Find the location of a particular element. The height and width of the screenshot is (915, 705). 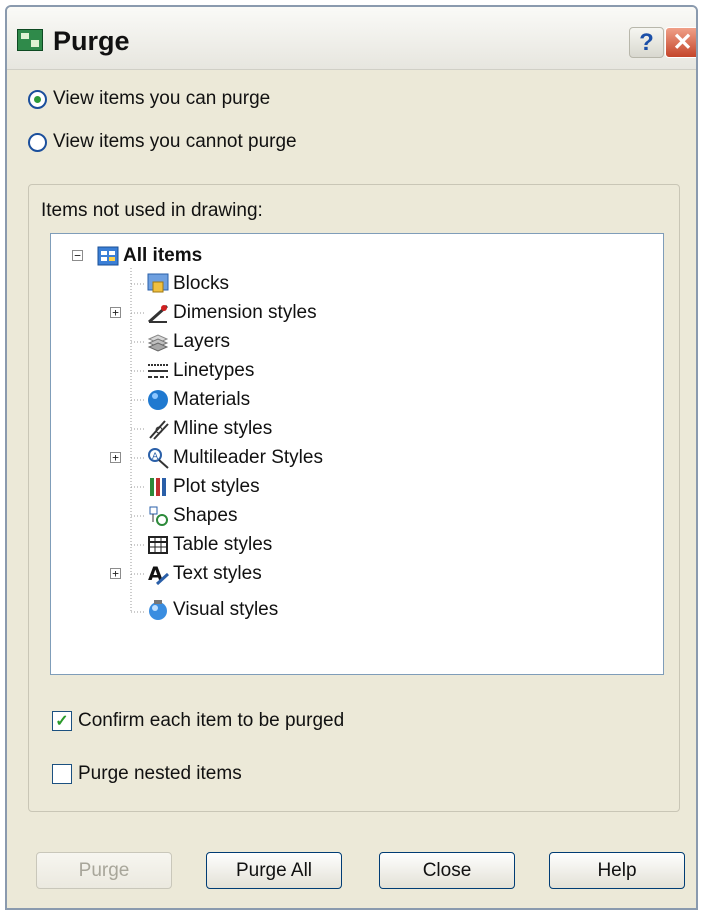

help-title-button: ? is located at coordinates (646, 42).